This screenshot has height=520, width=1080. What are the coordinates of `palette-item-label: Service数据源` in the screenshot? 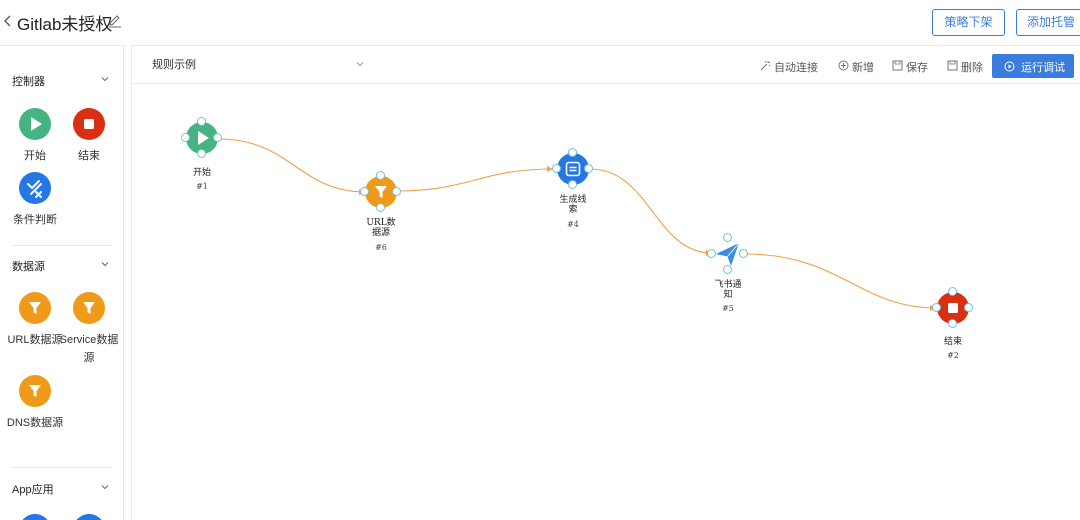 It's located at (89, 349).